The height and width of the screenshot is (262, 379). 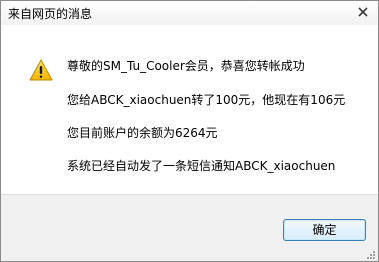 I want to click on message-line-3: 您目前账户的余额为6264元, so click(x=142, y=133).